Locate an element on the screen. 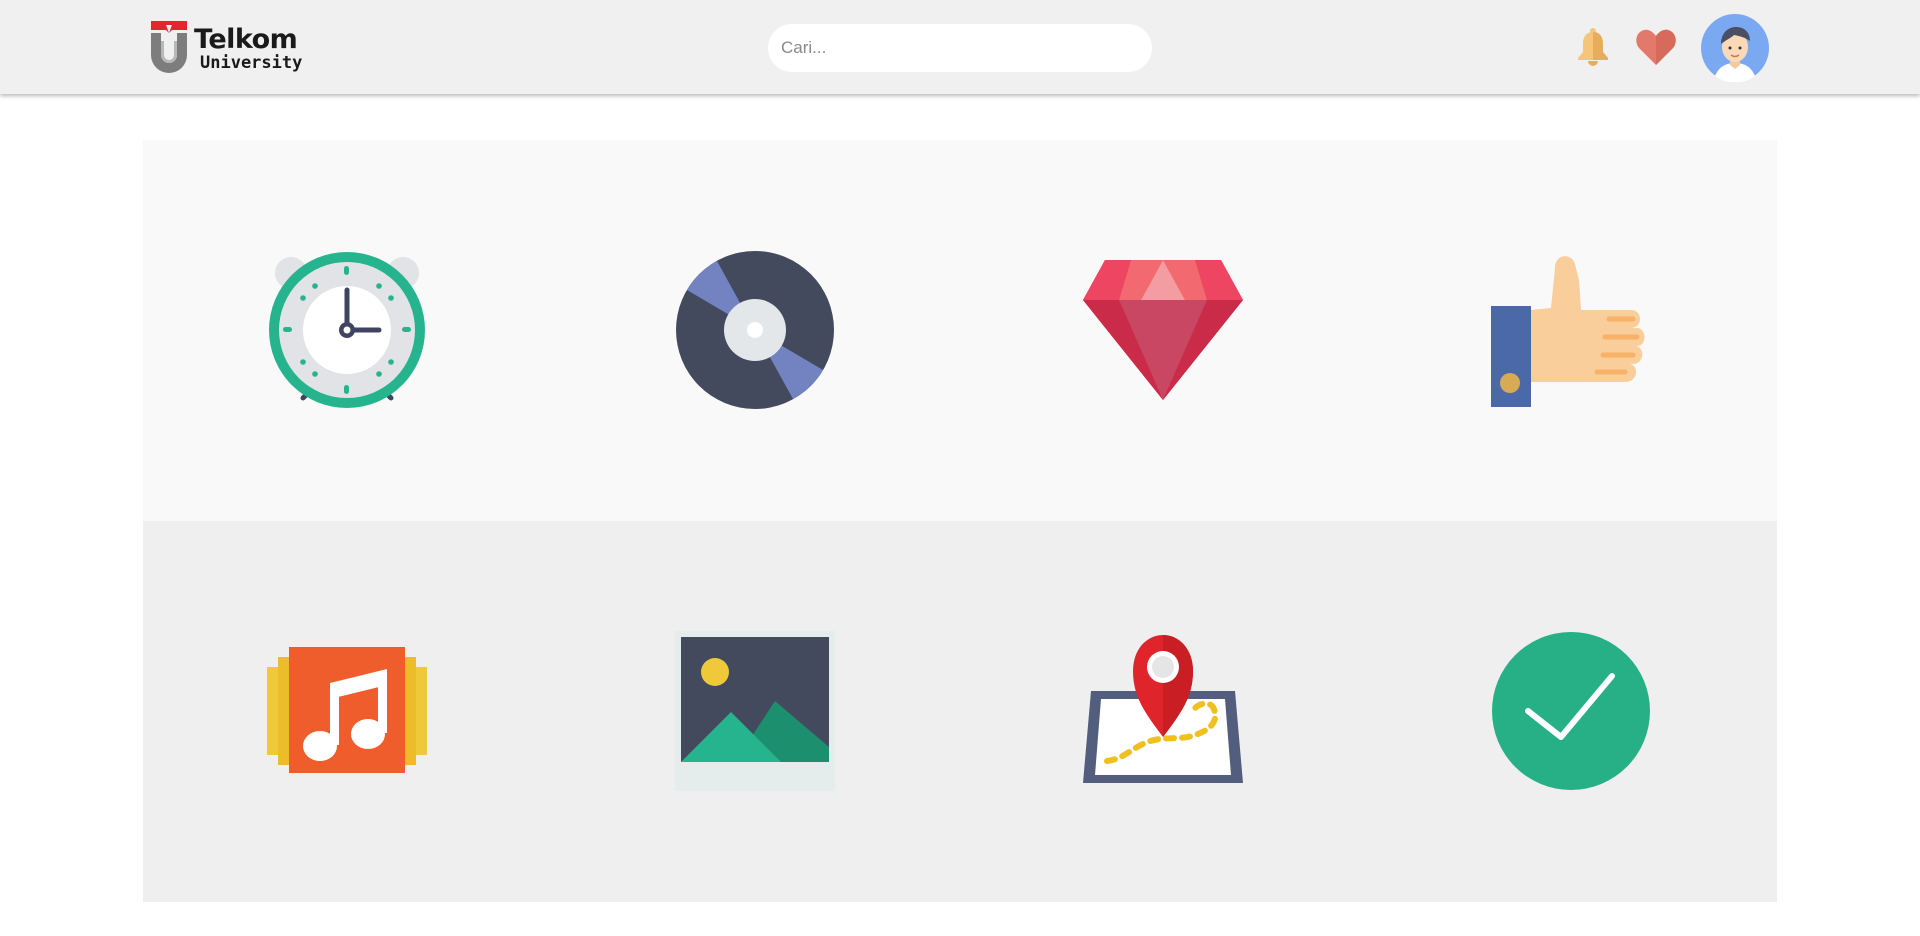 This screenshot has height=936, width=1920. alarm-clock-icon is located at coordinates (347, 330).